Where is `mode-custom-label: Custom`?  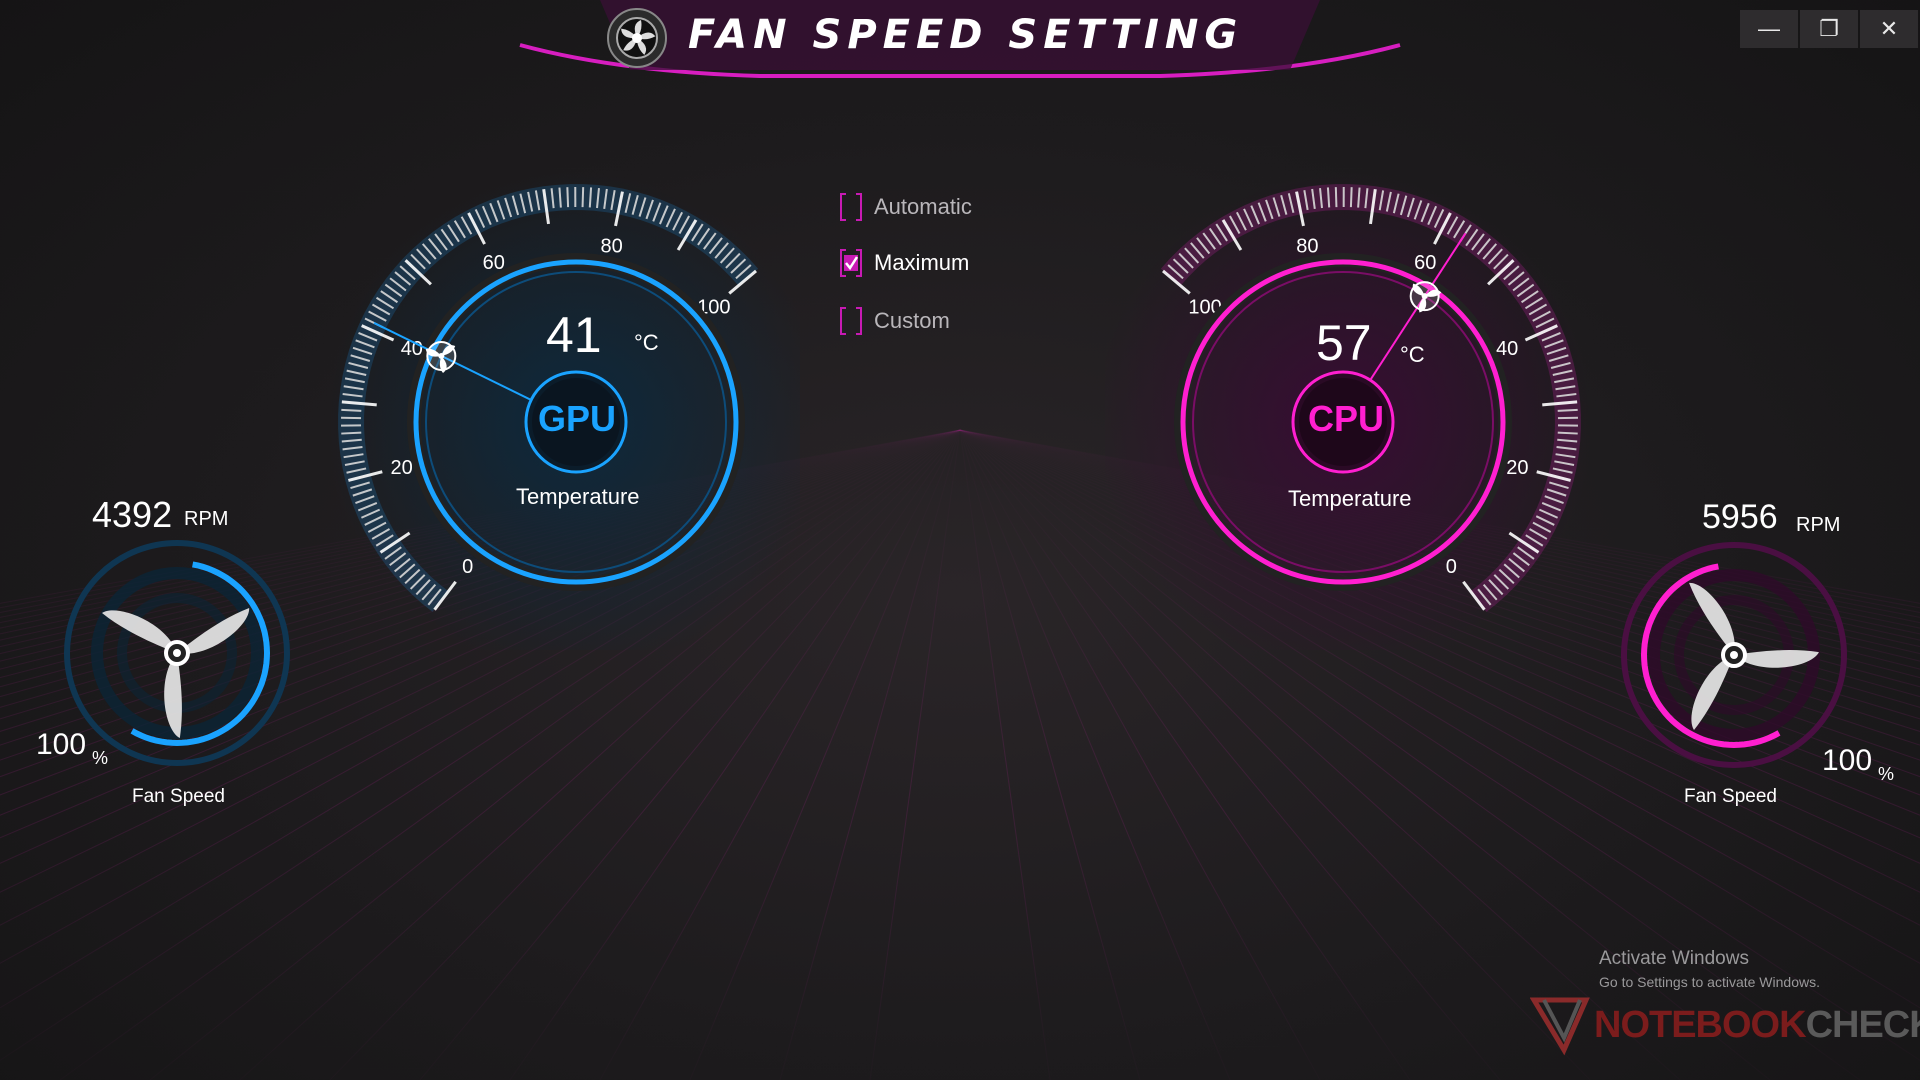
mode-custom-label: Custom is located at coordinates (912, 320).